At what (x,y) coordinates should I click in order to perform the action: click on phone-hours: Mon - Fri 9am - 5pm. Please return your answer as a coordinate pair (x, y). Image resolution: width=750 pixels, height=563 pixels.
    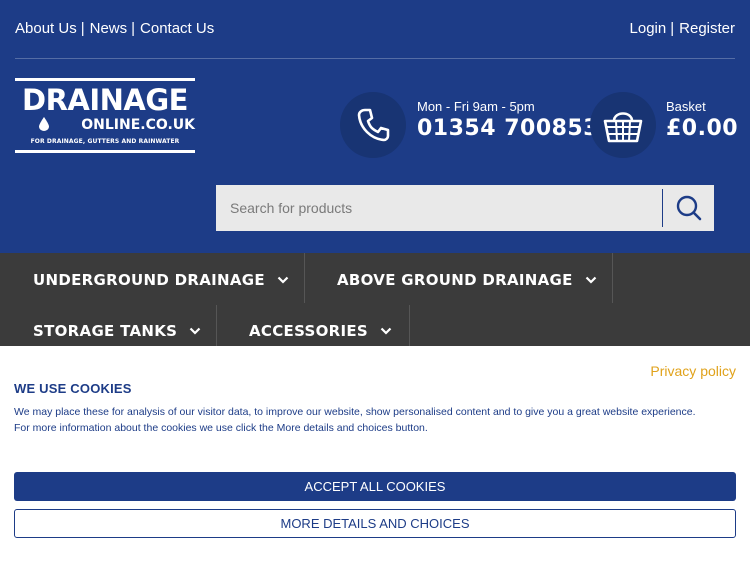
    Looking at the image, I should click on (476, 106).